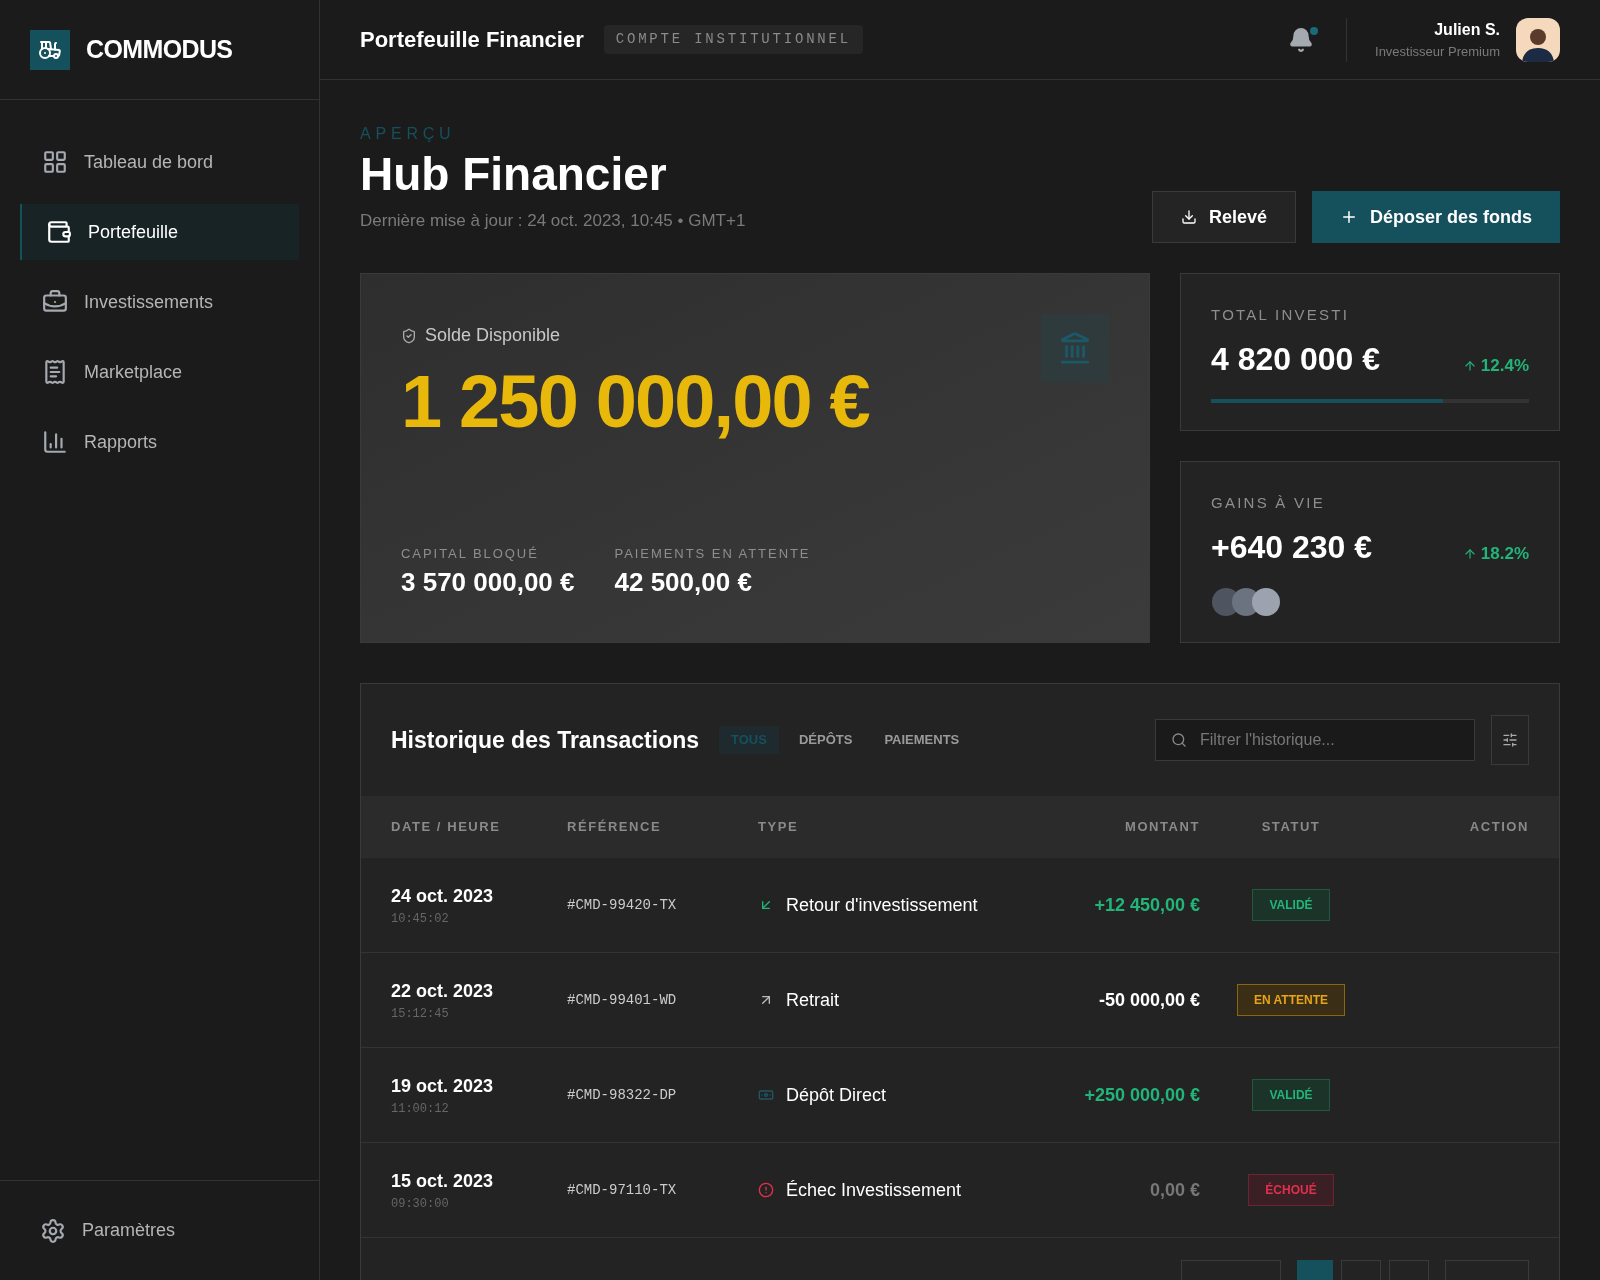  I want to click on date-text: 24 oct. 2023, so click(443, 896).